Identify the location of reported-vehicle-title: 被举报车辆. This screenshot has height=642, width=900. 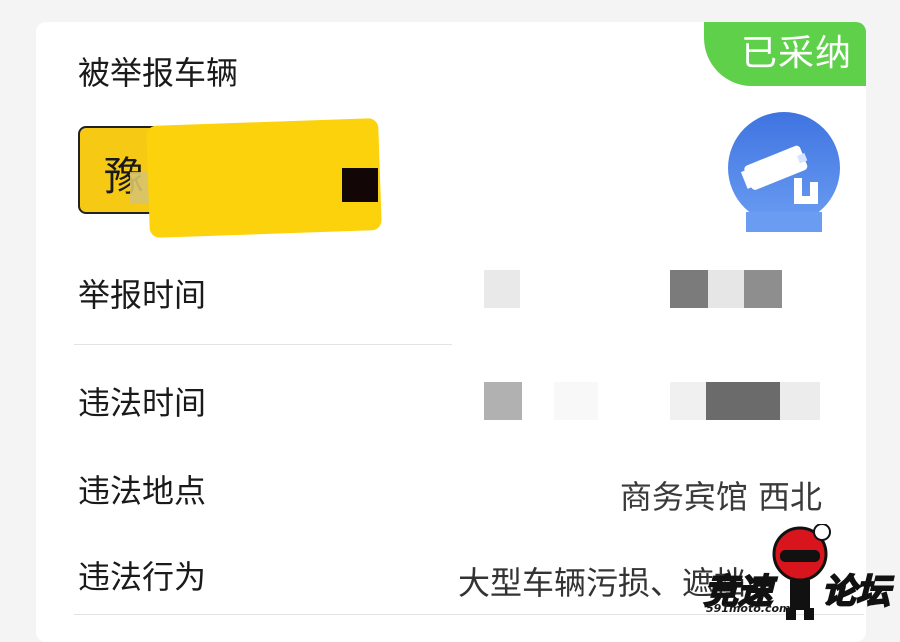
(158, 73).